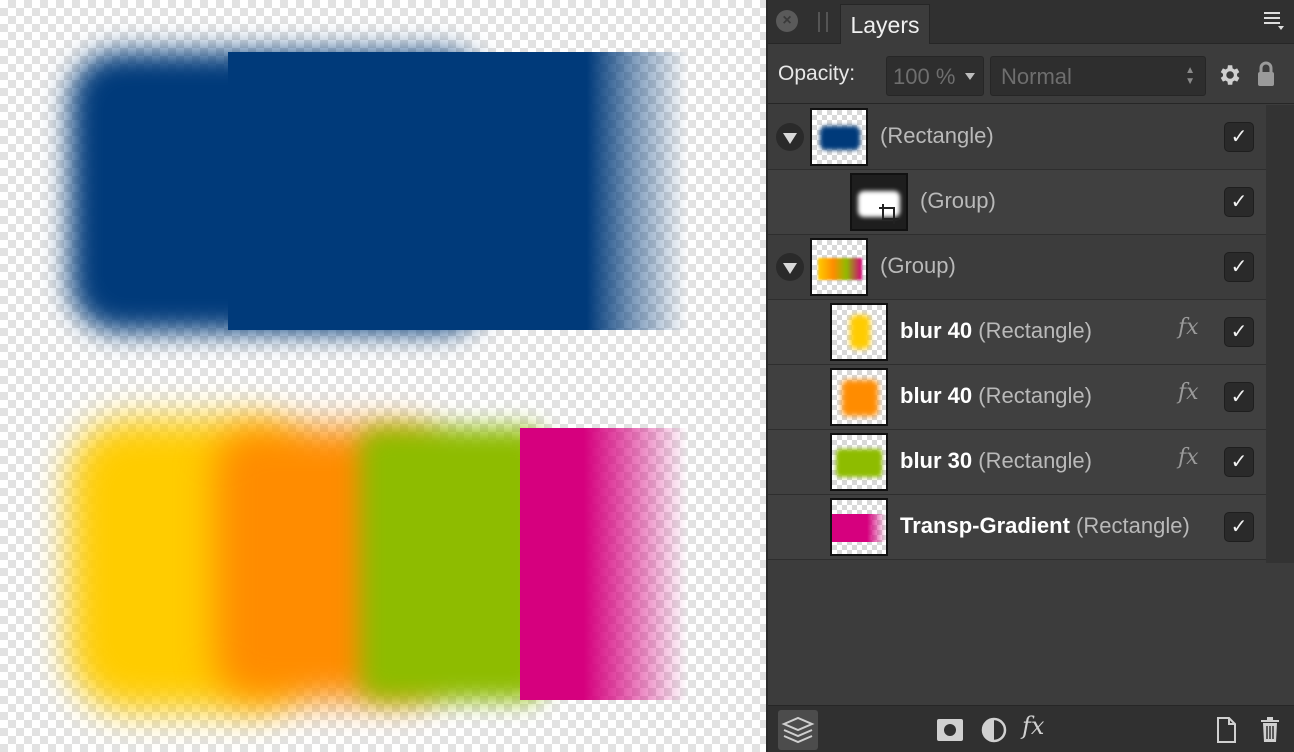 Image resolution: width=1294 pixels, height=752 pixels. What do you see at coordinates (787, 21) in the screenshot?
I see `close-icon: ×` at bounding box center [787, 21].